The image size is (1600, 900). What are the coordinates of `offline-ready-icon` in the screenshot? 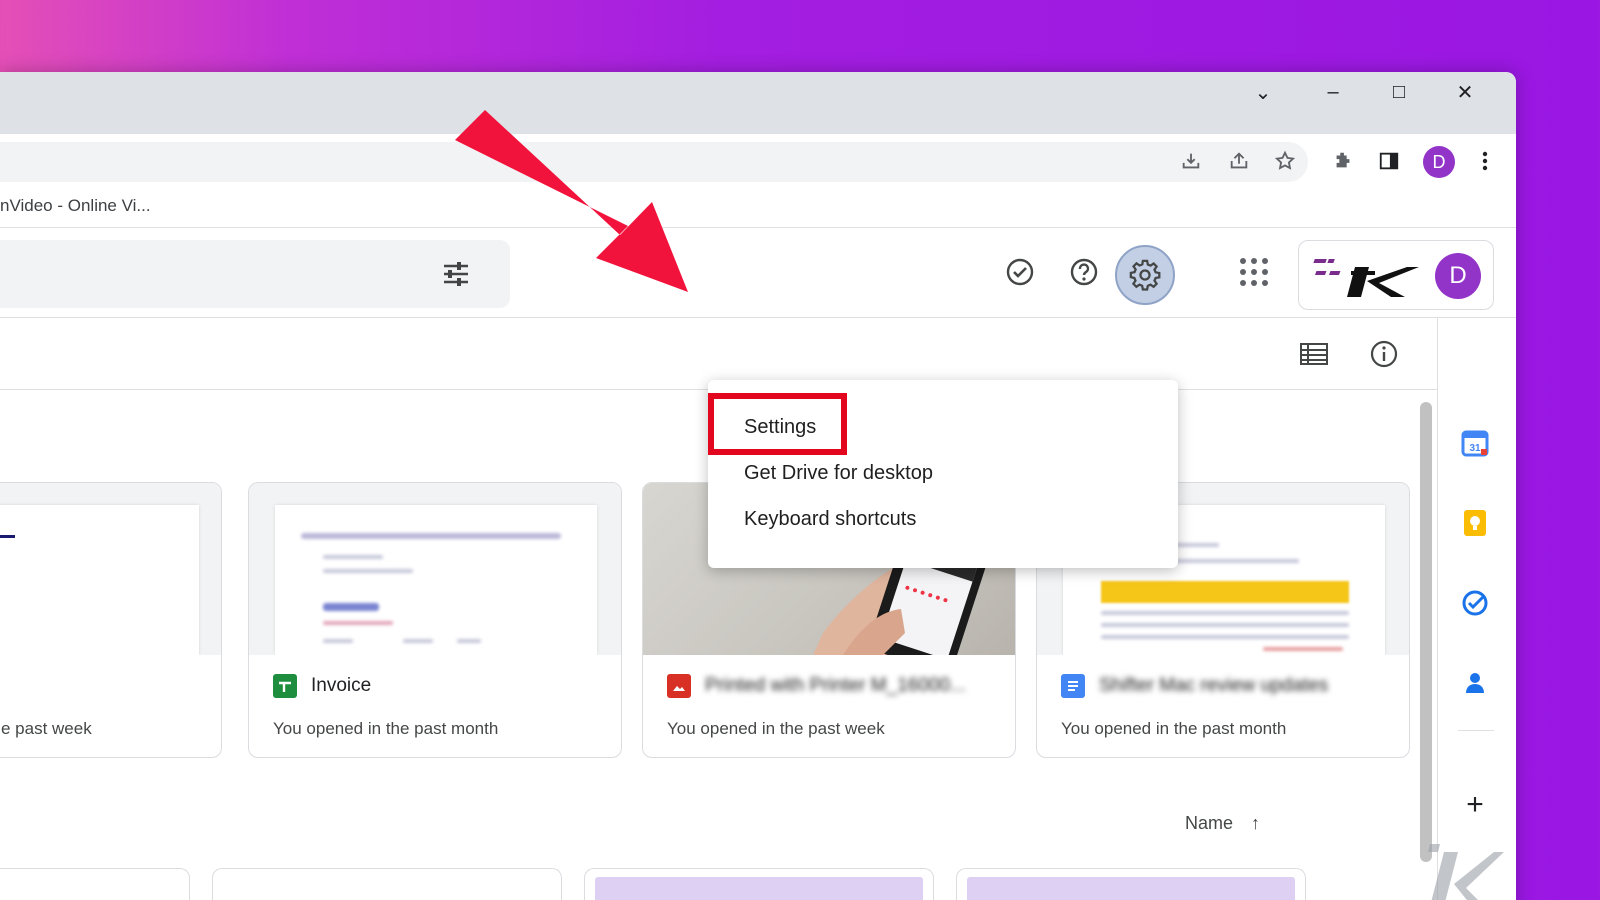 It's located at (1020, 272).